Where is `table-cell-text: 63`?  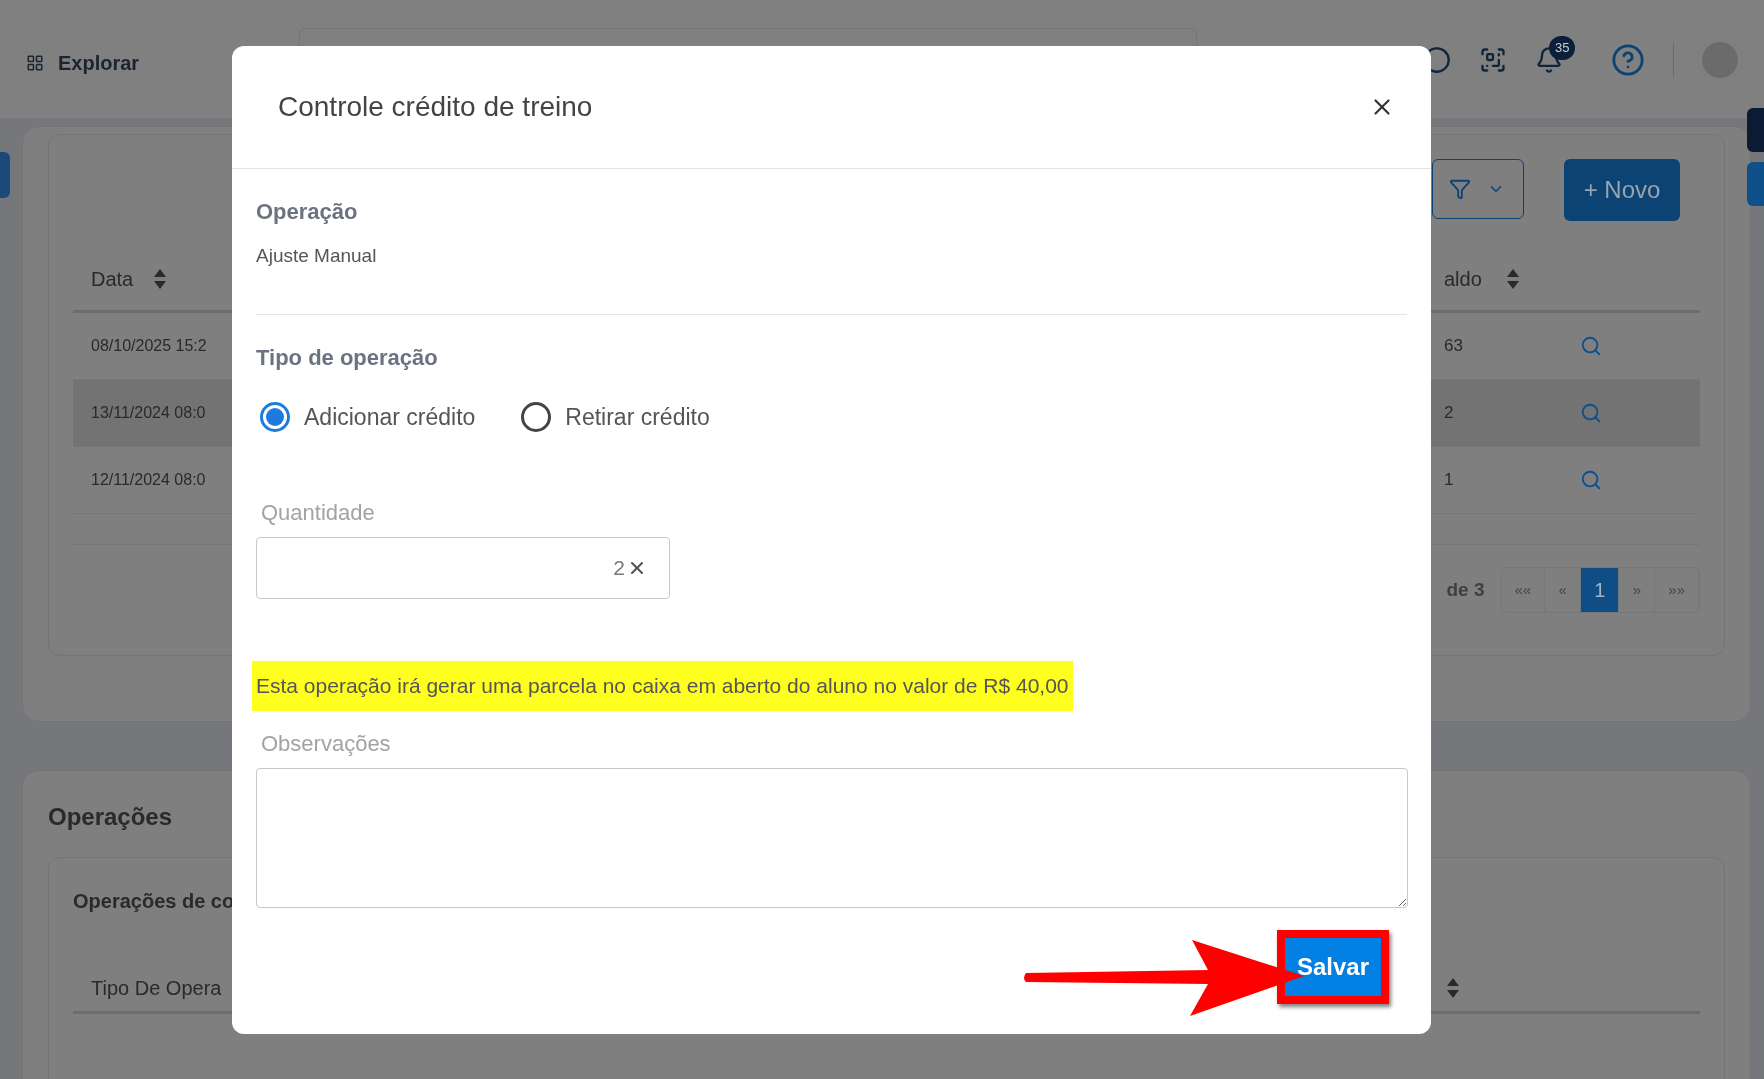
table-cell-text: 63 is located at coordinates (1454, 346).